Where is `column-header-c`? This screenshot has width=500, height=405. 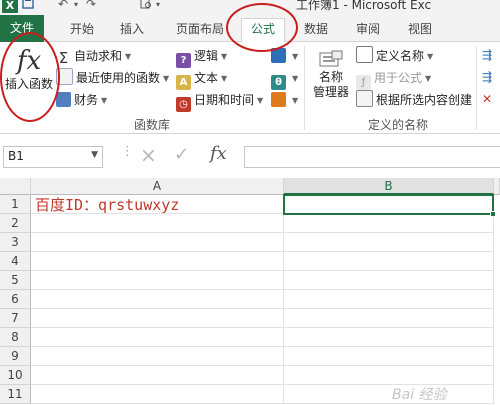 column-header-c is located at coordinates (497, 186).